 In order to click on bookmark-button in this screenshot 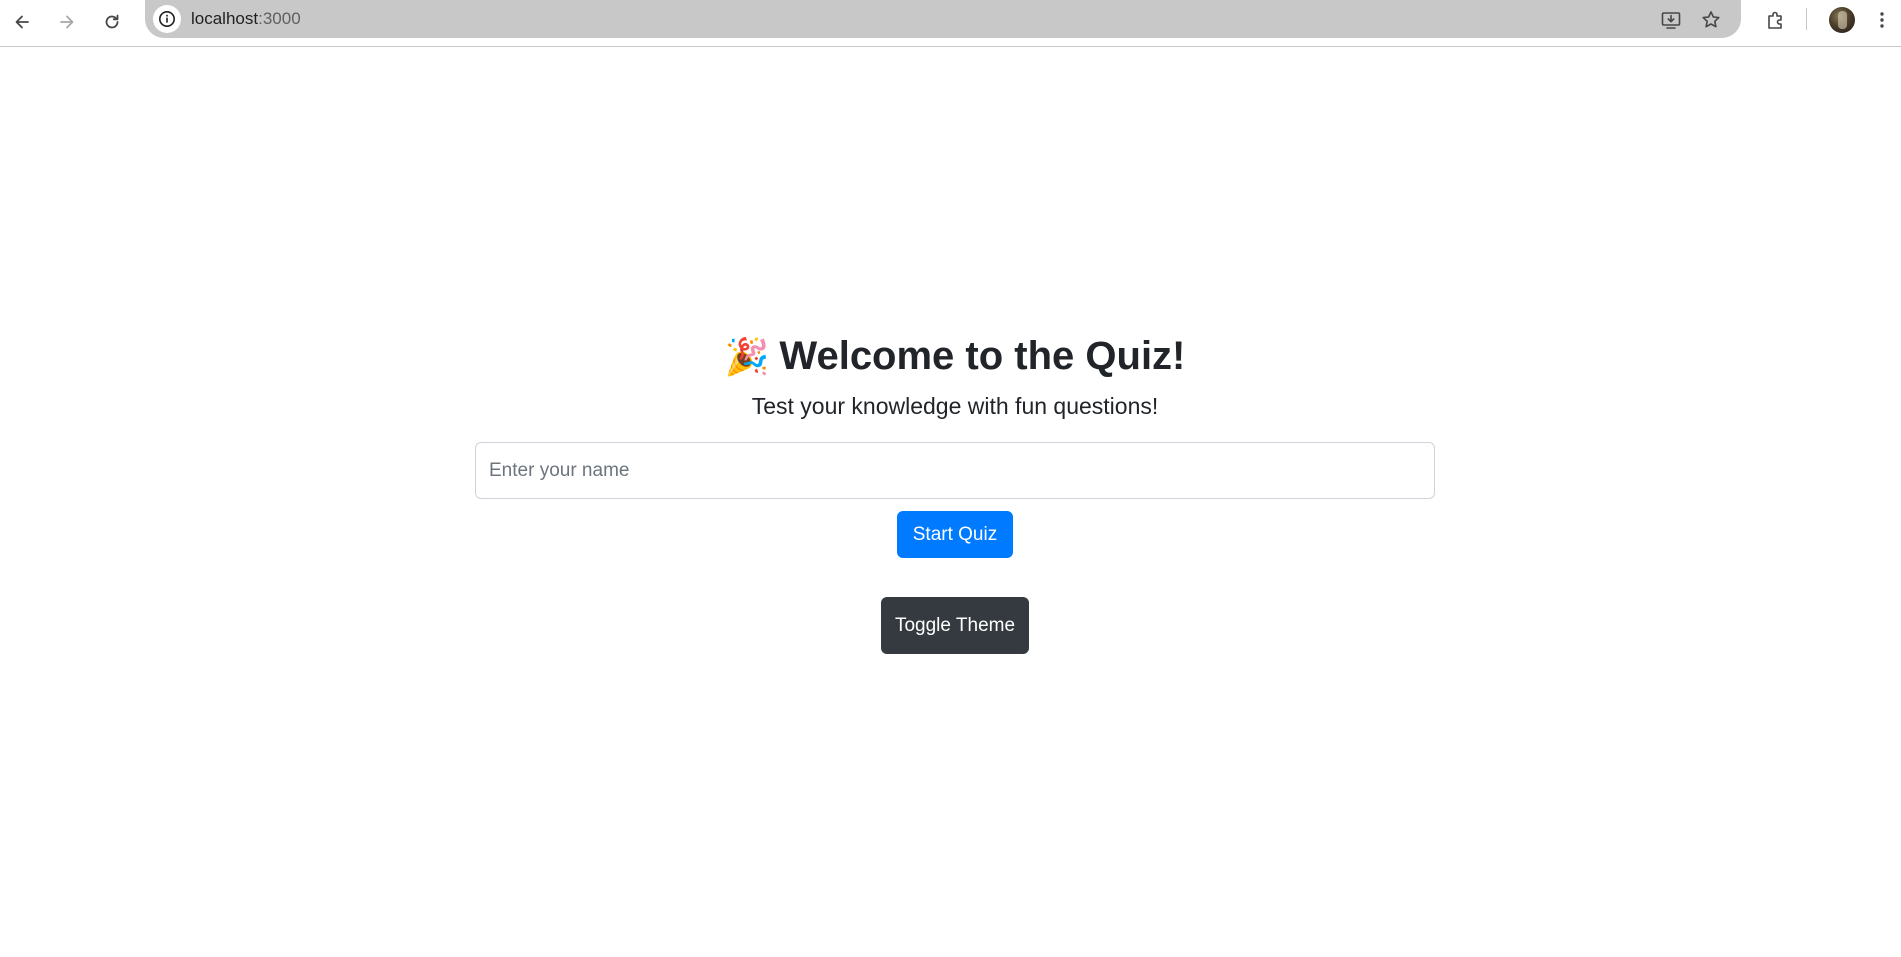, I will do `click(1711, 20)`.